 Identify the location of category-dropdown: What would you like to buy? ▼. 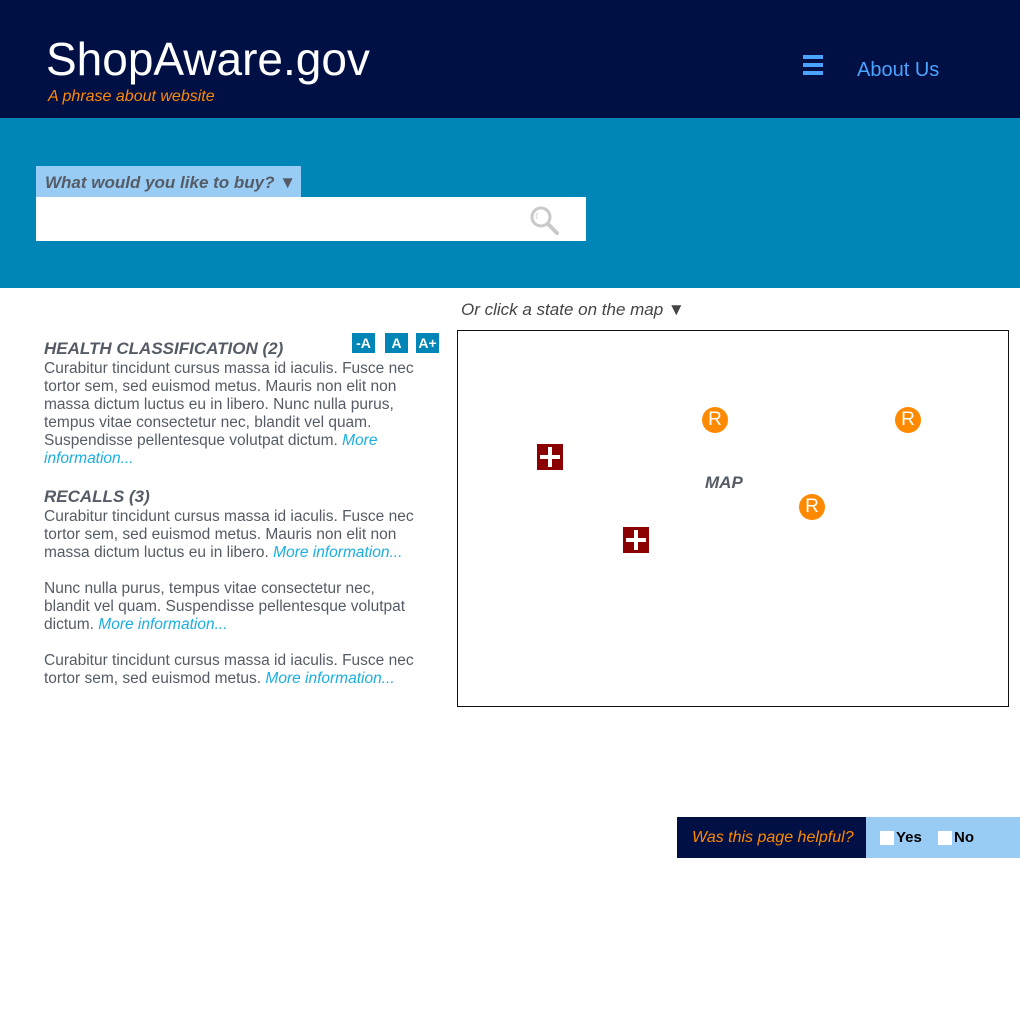
(168, 181).